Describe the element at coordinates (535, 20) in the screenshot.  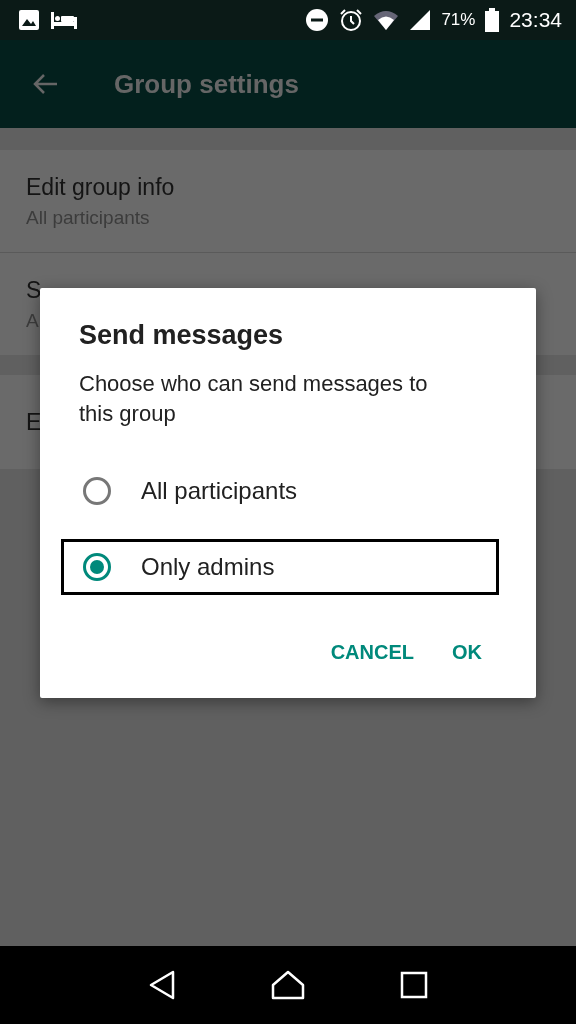
I see `clock: 23:34` at that location.